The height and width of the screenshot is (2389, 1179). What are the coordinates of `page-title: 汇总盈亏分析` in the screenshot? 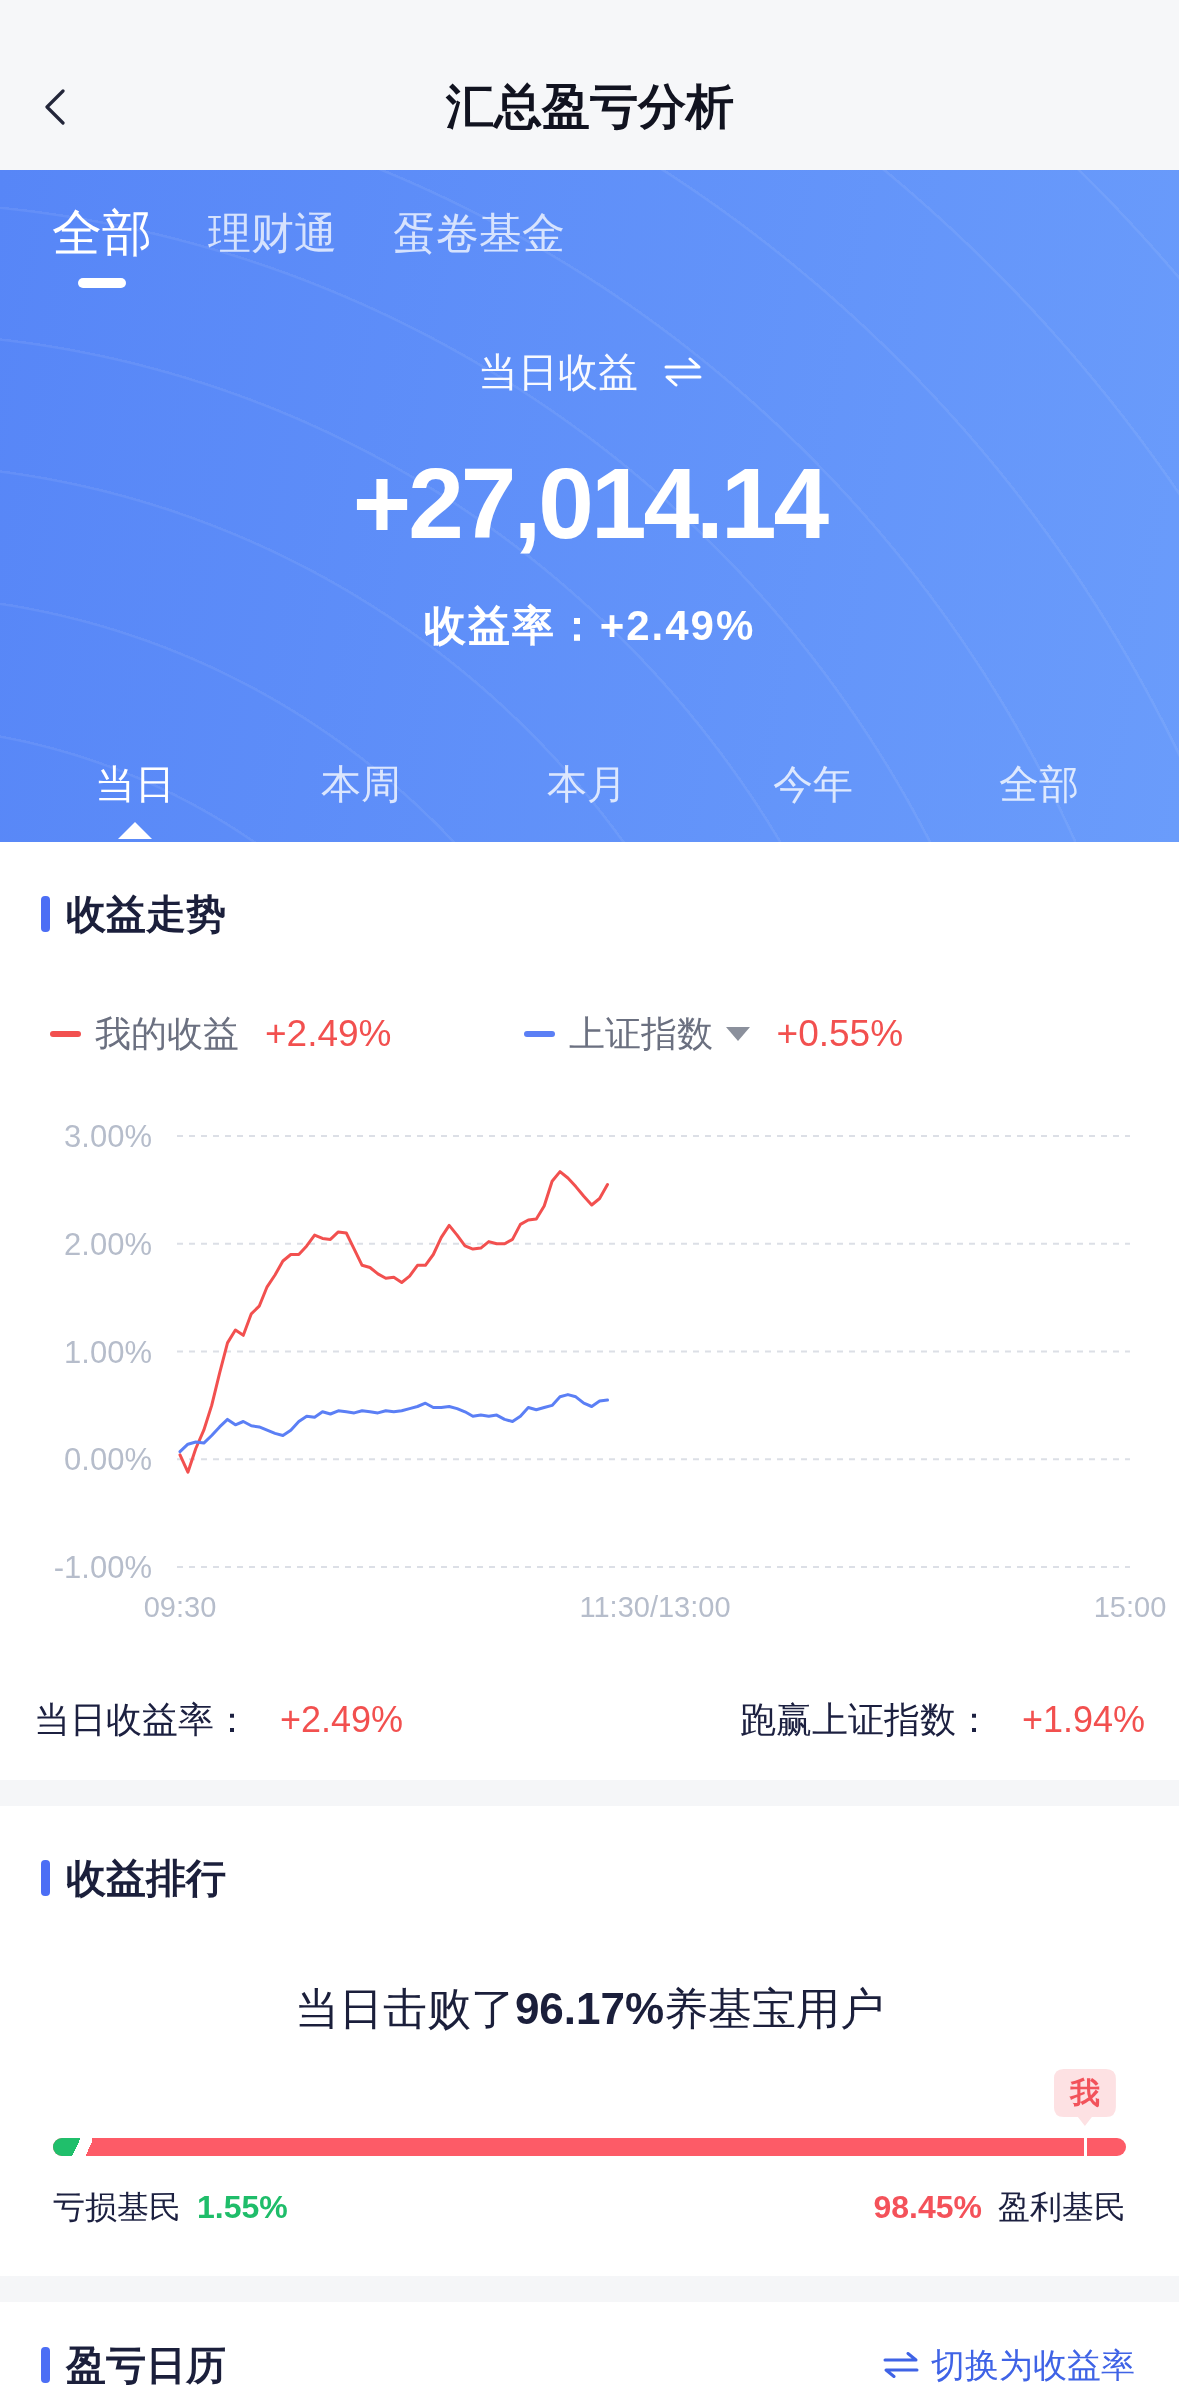 It's located at (589, 107).